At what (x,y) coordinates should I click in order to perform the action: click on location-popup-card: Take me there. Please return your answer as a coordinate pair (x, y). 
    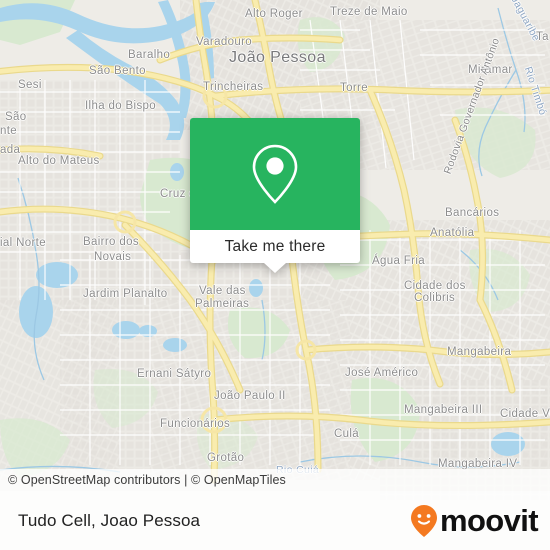
    Looking at the image, I should click on (275, 195).